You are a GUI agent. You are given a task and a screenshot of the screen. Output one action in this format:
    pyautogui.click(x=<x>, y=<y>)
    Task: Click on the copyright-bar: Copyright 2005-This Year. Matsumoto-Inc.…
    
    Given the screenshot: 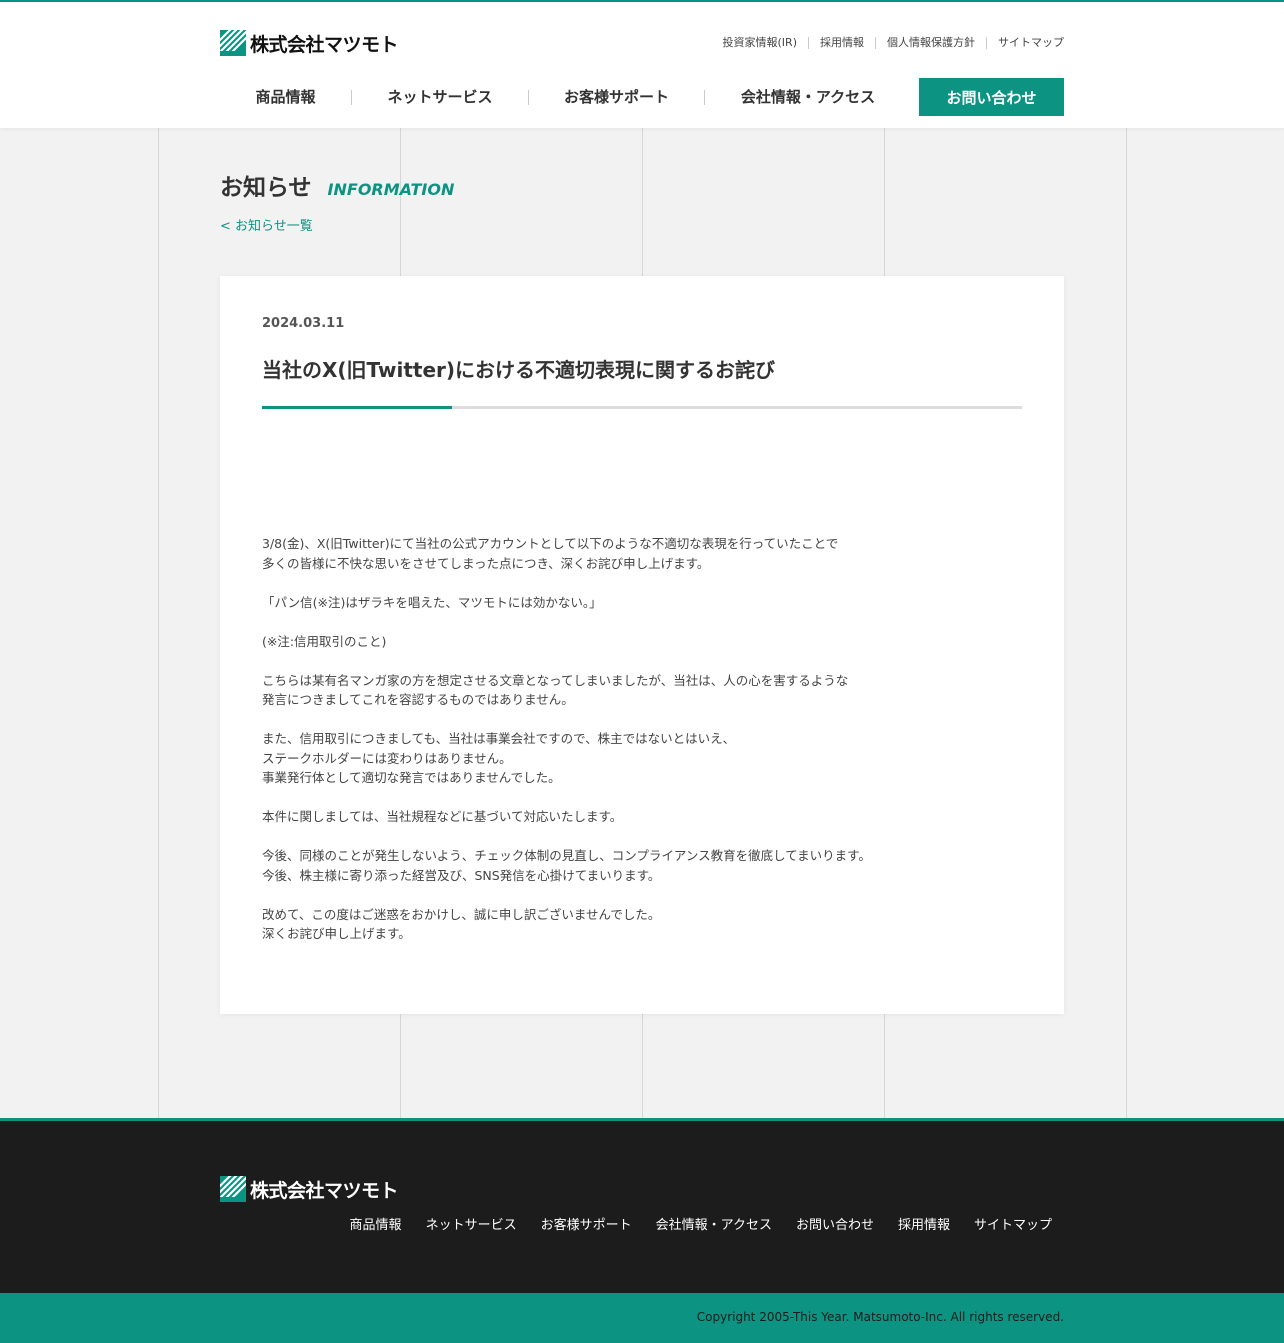 What is the action you would take?
    pyautogui.click(x=642, y=1318)
    